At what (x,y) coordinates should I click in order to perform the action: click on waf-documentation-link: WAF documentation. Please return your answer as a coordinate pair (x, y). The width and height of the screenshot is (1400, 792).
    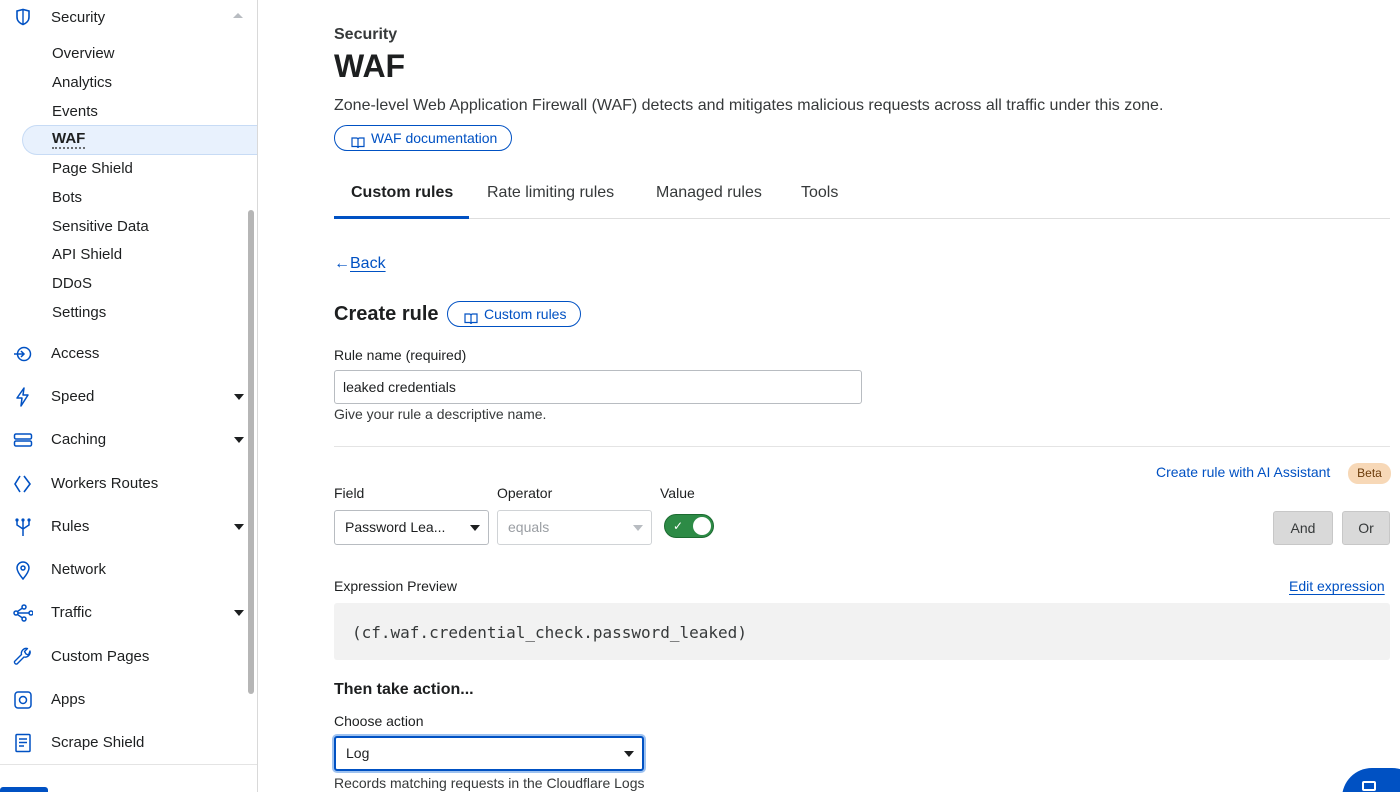
    Looking at the image, I should click on (423, 138).